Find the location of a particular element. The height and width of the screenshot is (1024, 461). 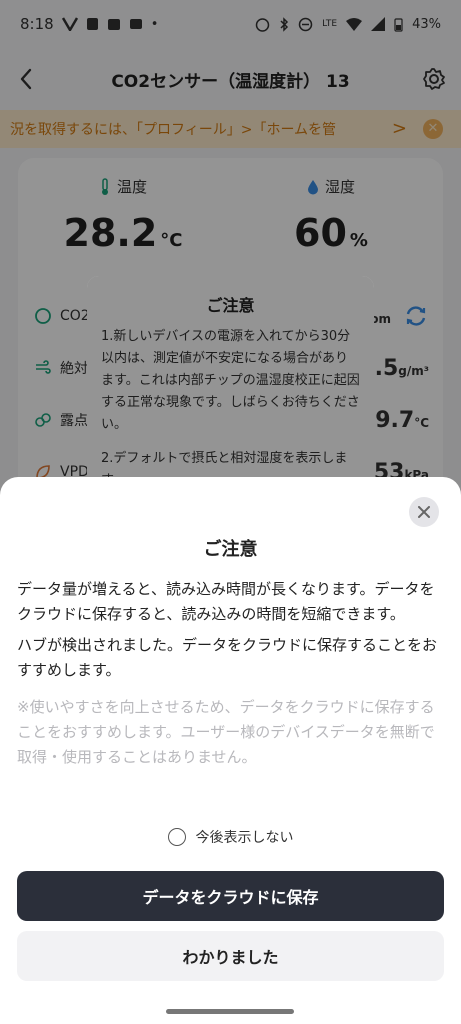

sheet-close-button is located at coordinates (424, 512).